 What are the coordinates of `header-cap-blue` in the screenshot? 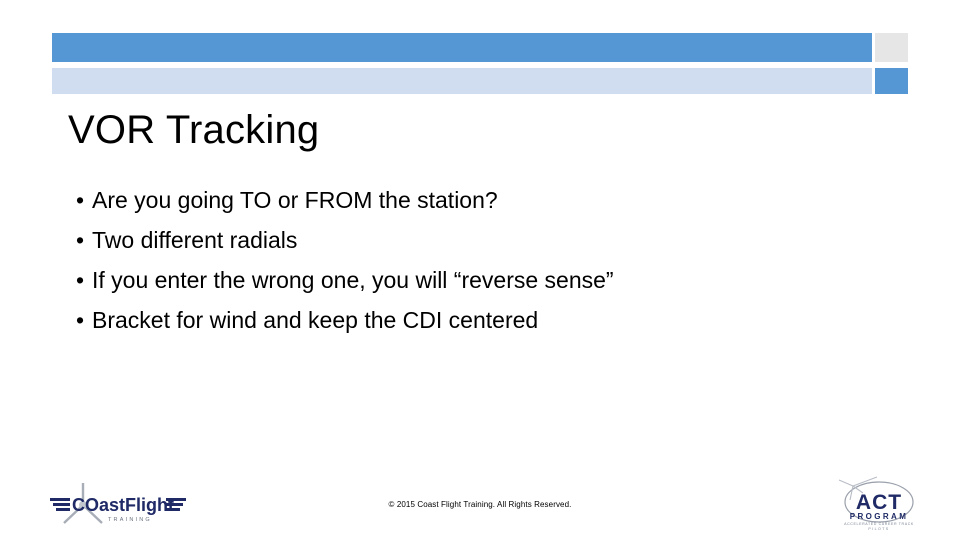 It's located at (891, 81).